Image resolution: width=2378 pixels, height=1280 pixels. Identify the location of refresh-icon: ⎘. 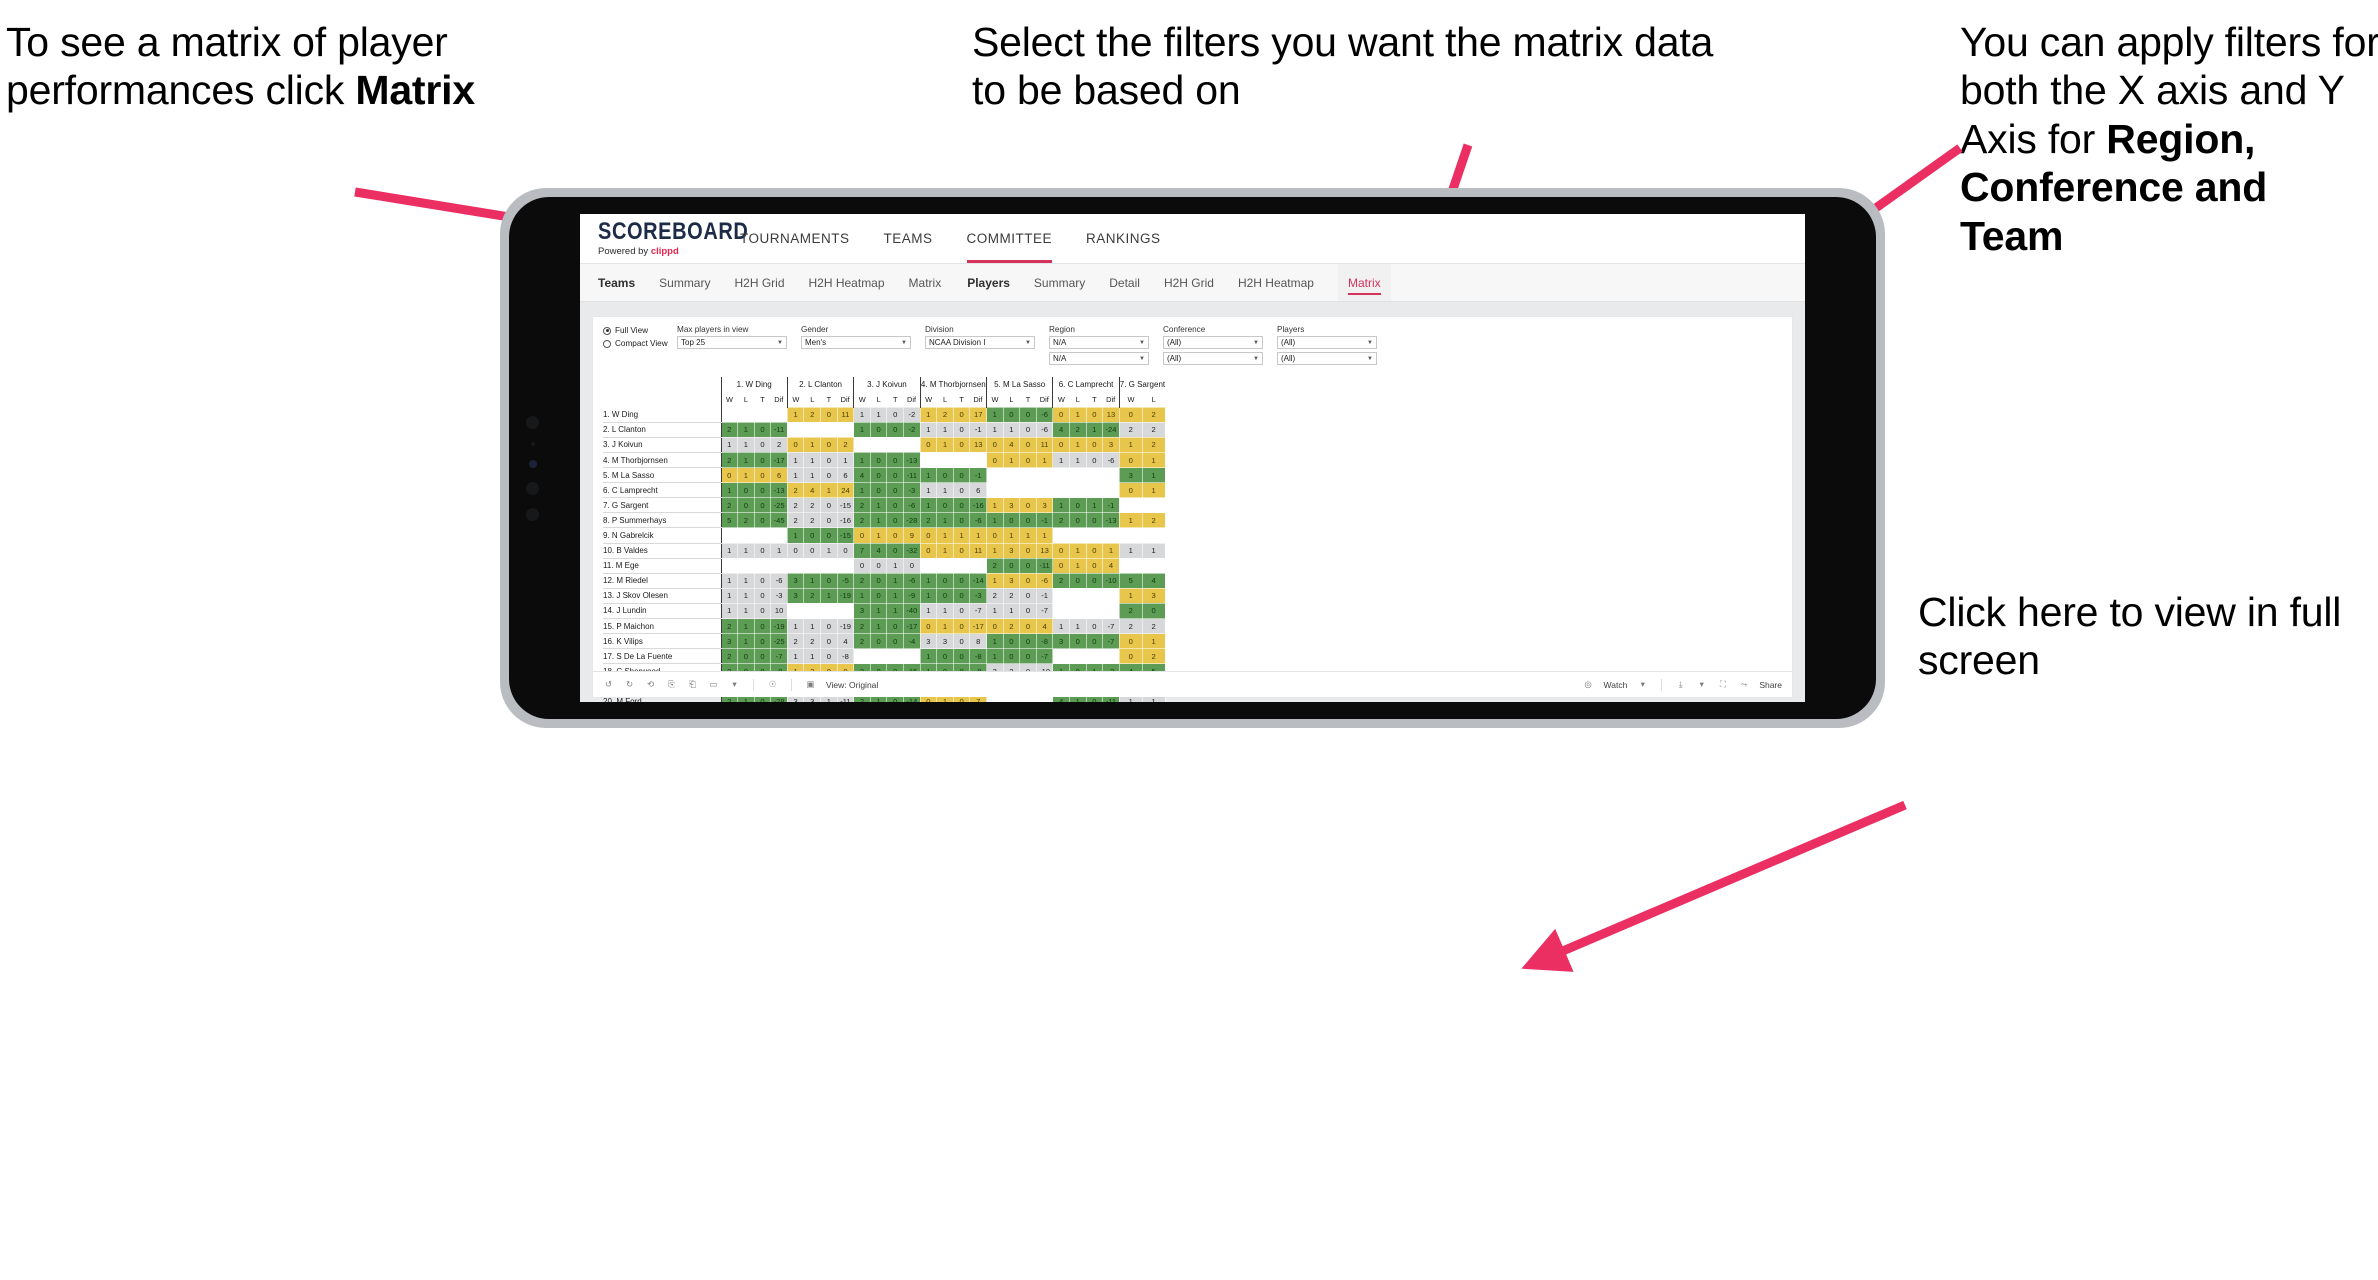
(671, 684).